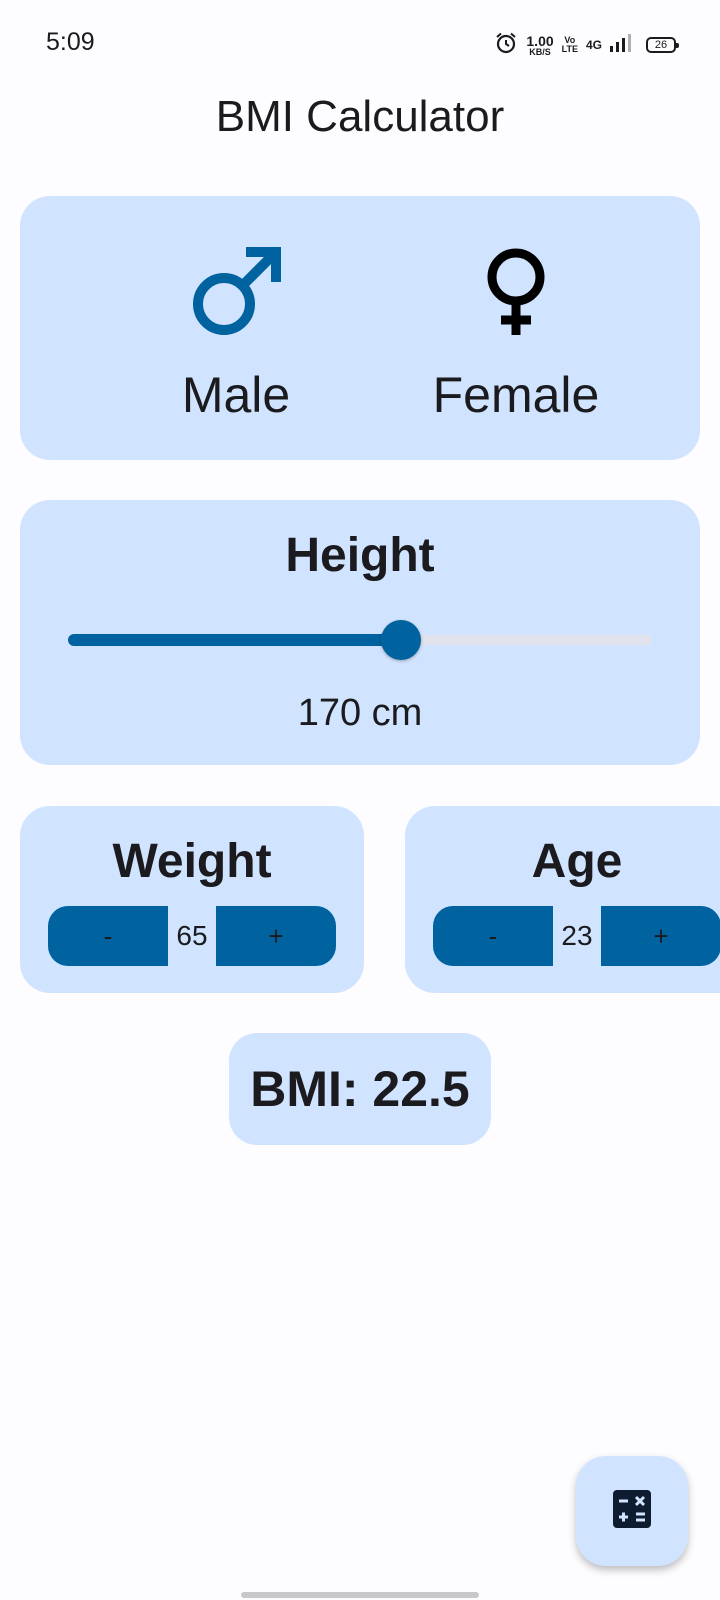 The image size is (720, 1600). Describe the element at coordinates (234, 640) in the screenshot. I see `slider-active-track` at that location.